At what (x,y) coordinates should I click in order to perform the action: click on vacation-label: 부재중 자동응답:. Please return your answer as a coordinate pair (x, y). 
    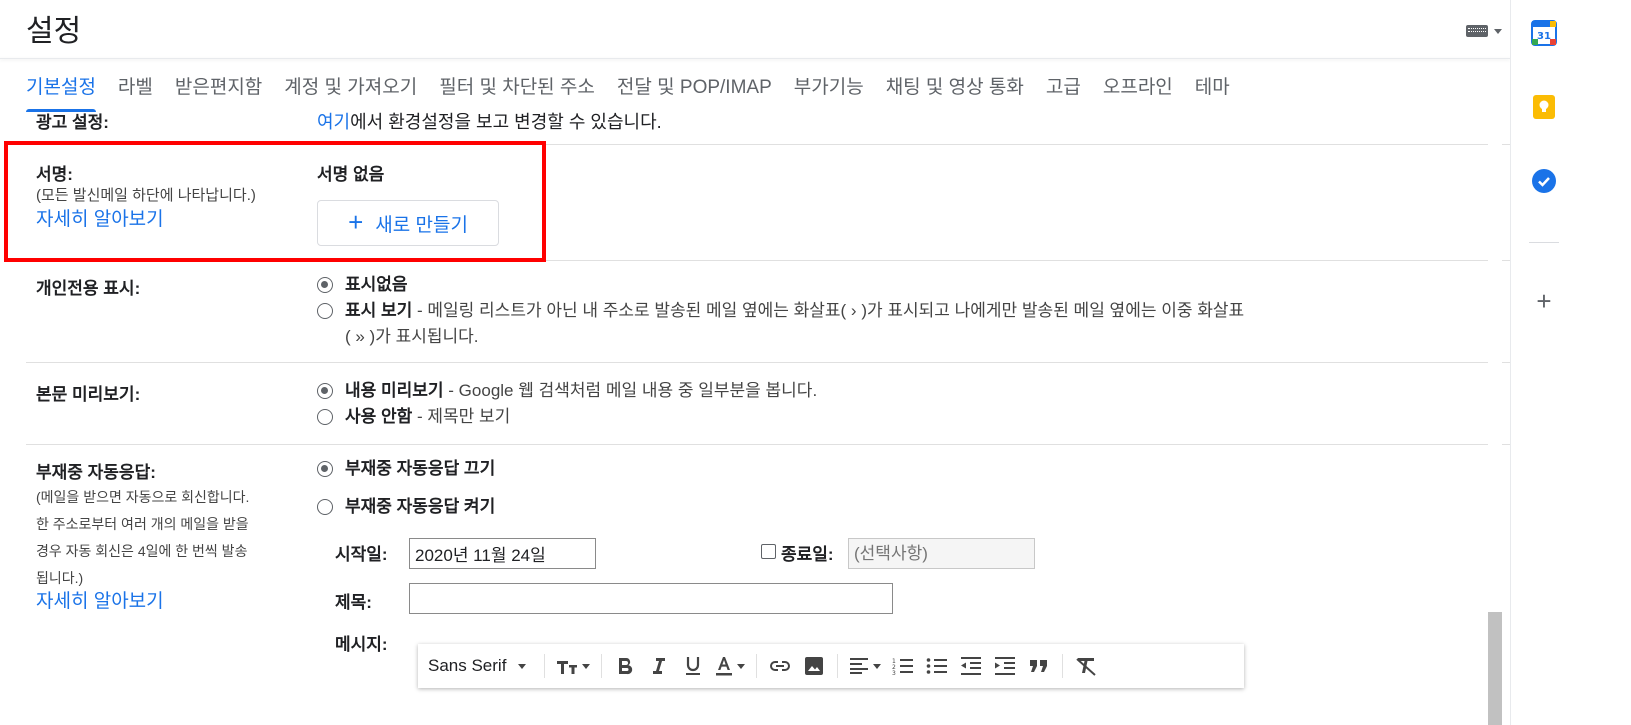
    Looking at the image, I should click on (96, 472).